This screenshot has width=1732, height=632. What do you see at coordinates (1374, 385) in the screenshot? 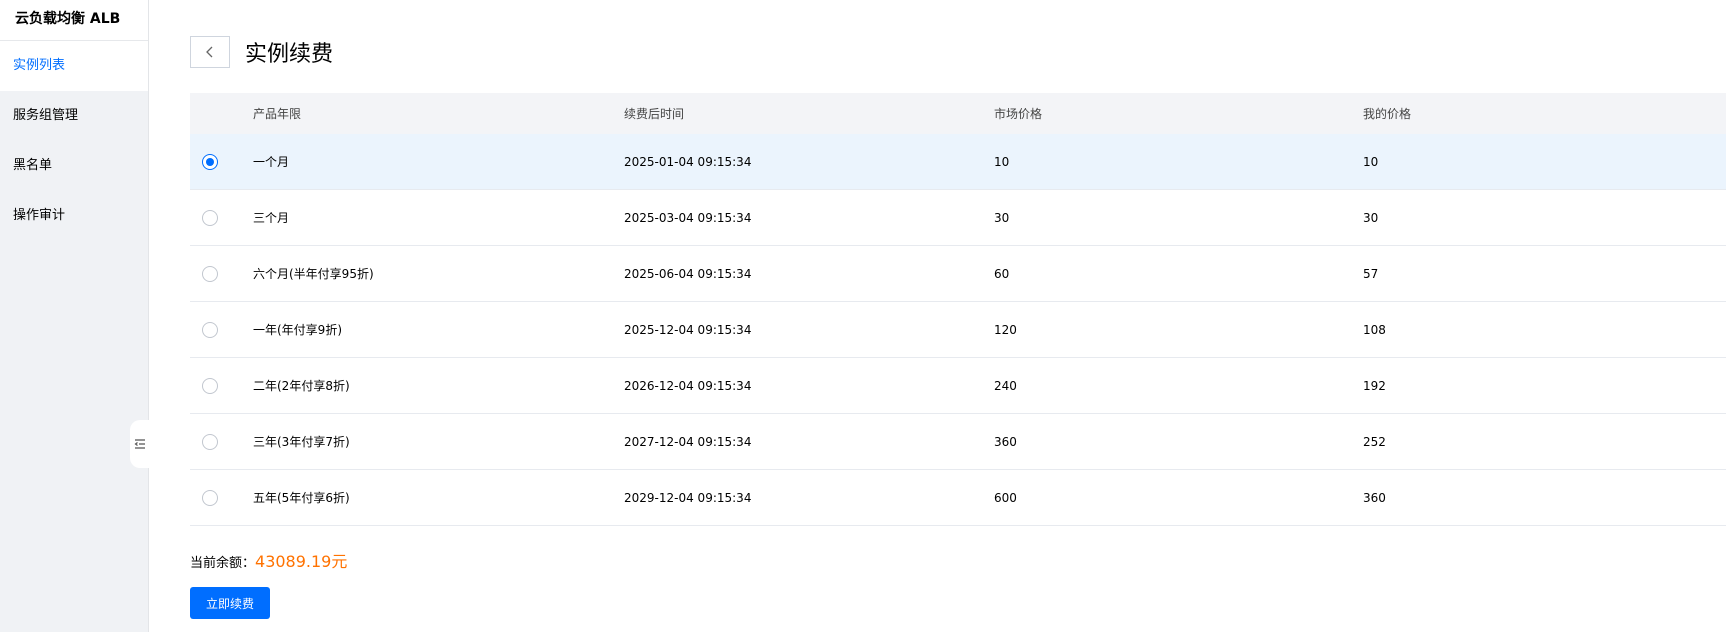
I see `my-price-cell: 192` at bounding box center [1374, 385].